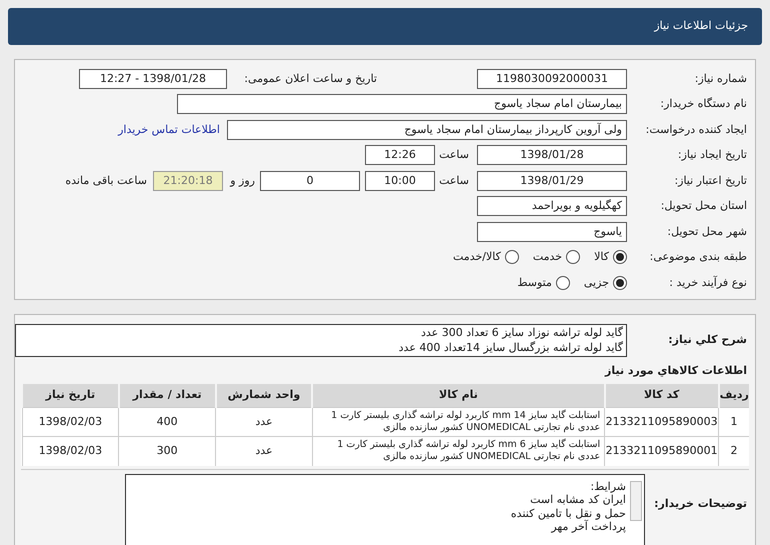 The image size is (770, 545). I want to click on table-cell: 400, so click(167, 422).